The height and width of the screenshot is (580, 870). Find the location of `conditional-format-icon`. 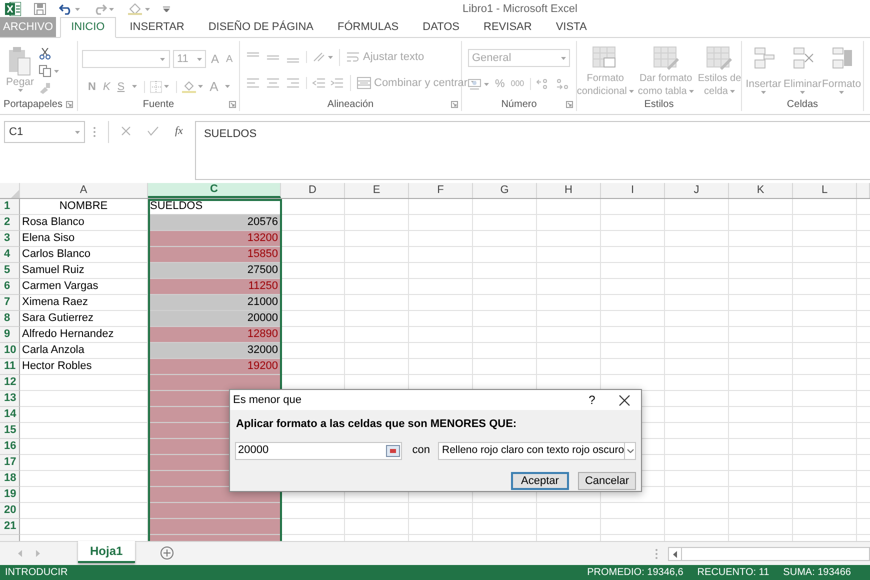

conditional-format-icon is located at coordinates (605, 58).